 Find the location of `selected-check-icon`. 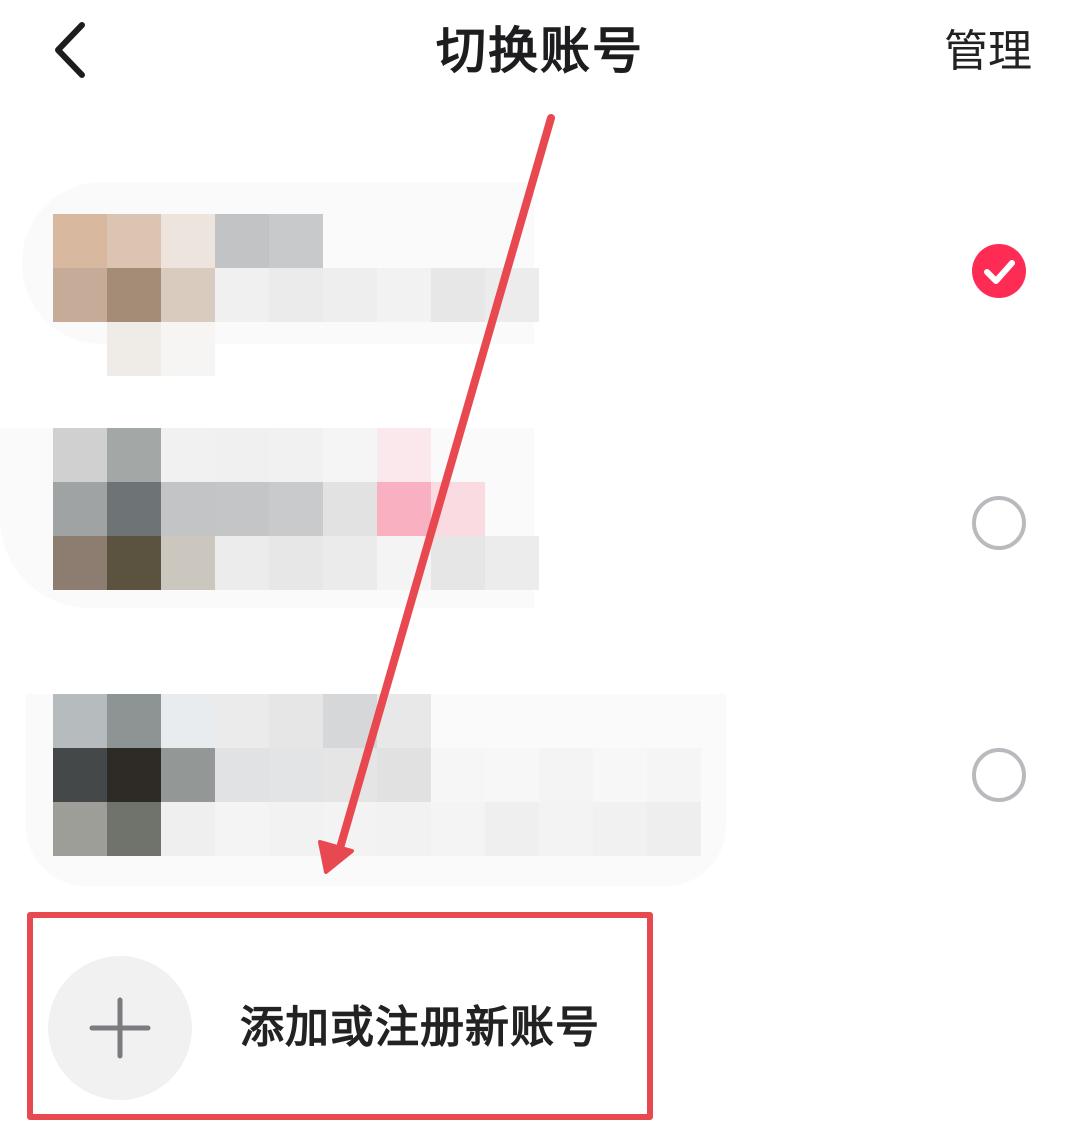

selected-check-icon is located at coordinates (999, 271).